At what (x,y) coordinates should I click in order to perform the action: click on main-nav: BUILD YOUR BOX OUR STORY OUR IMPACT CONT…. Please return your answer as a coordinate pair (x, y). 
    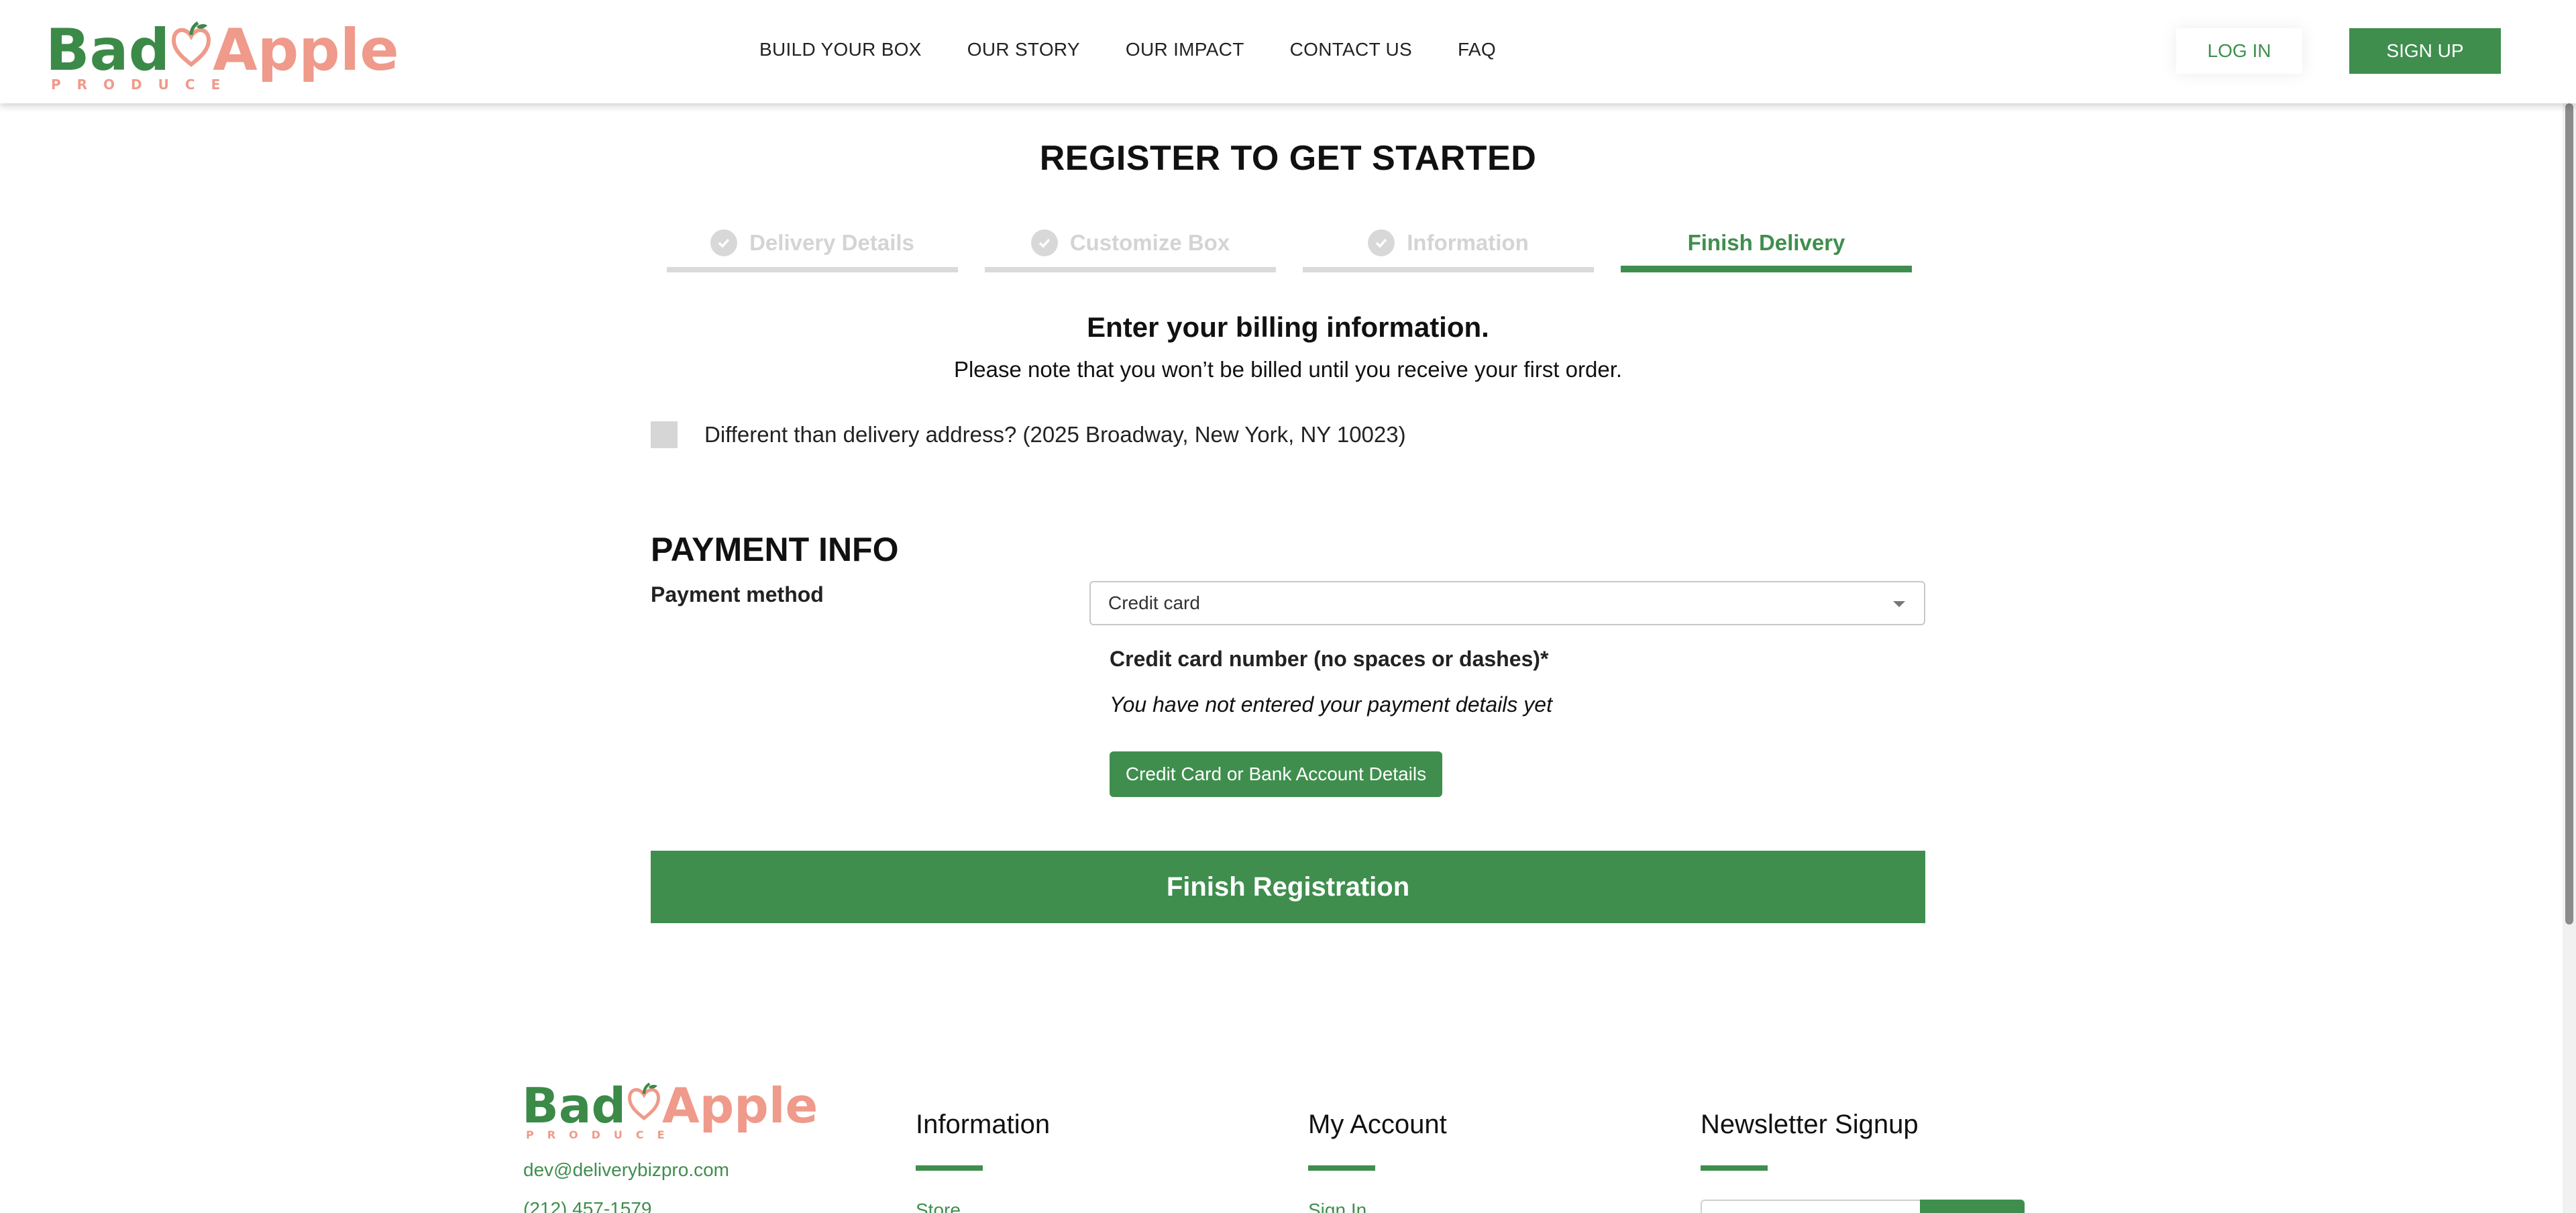
    Looking at the image, I should click on (1127, 49).